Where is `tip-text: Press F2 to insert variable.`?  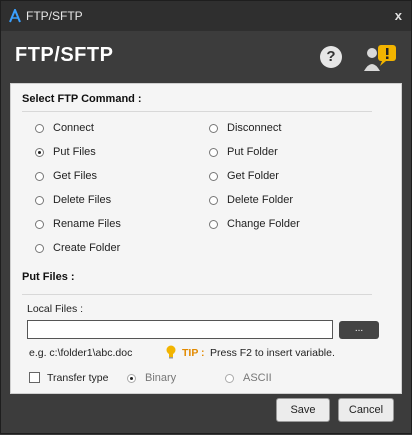
tip-text: Press F2 to insert variable. is located at coordinates (272, 353).